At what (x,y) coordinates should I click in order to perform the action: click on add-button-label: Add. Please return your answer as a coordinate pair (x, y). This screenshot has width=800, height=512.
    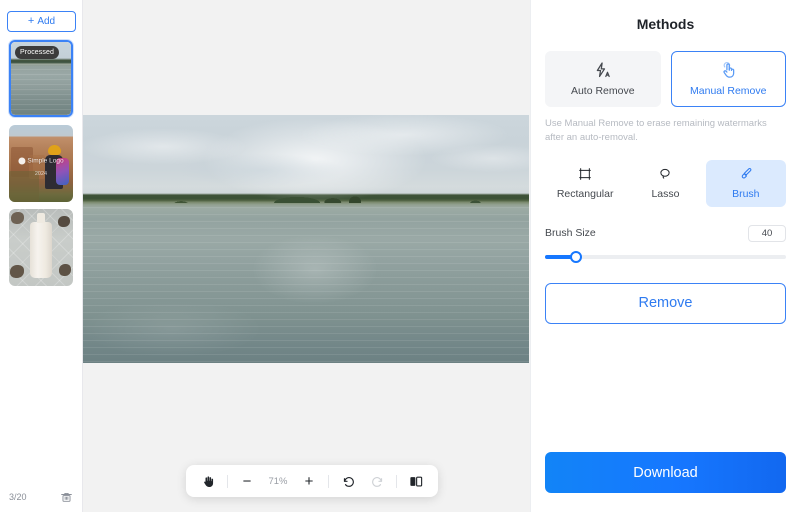
    Looking at the image, I should click on (46, 21).